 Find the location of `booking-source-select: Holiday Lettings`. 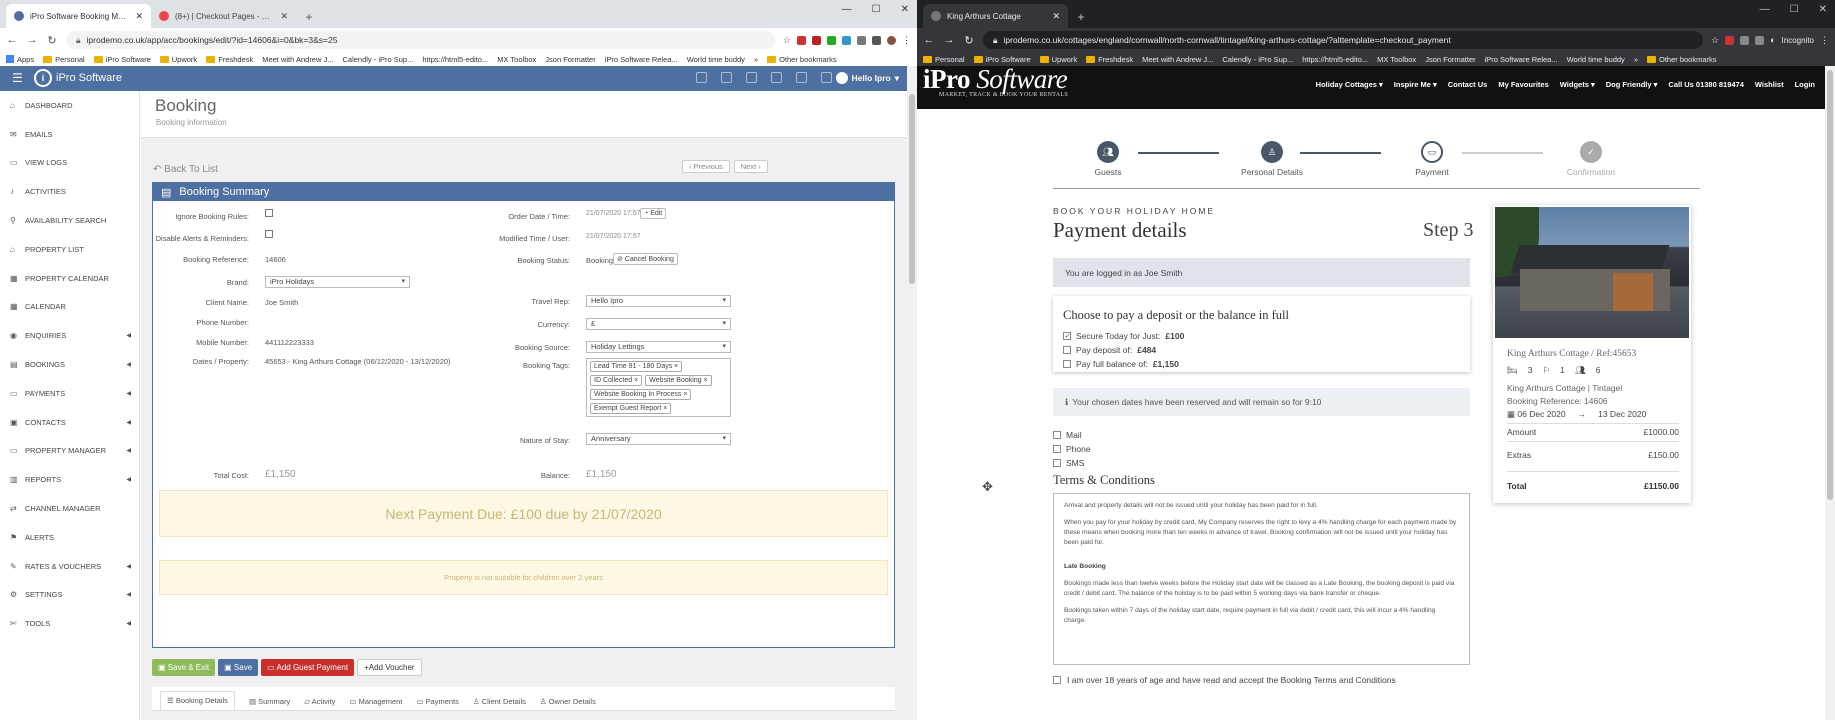

booking-source-select: Holiday Lettings is located at coordinates (658, 347).